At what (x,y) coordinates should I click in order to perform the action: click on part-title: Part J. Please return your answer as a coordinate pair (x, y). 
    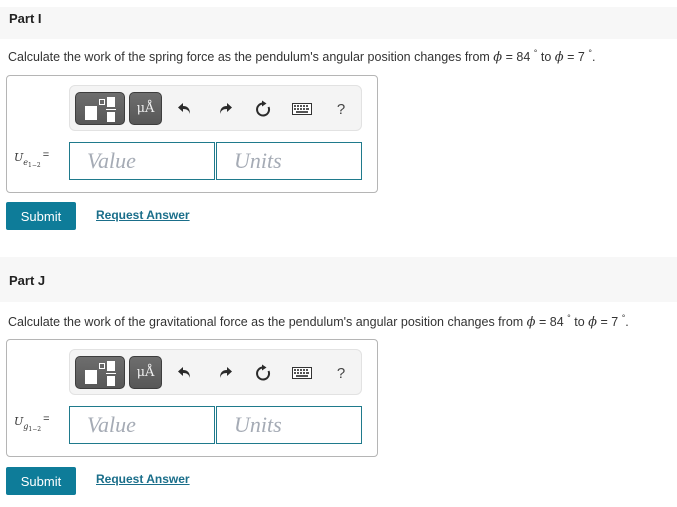
    Looking at the image, I should click on (27, 280).